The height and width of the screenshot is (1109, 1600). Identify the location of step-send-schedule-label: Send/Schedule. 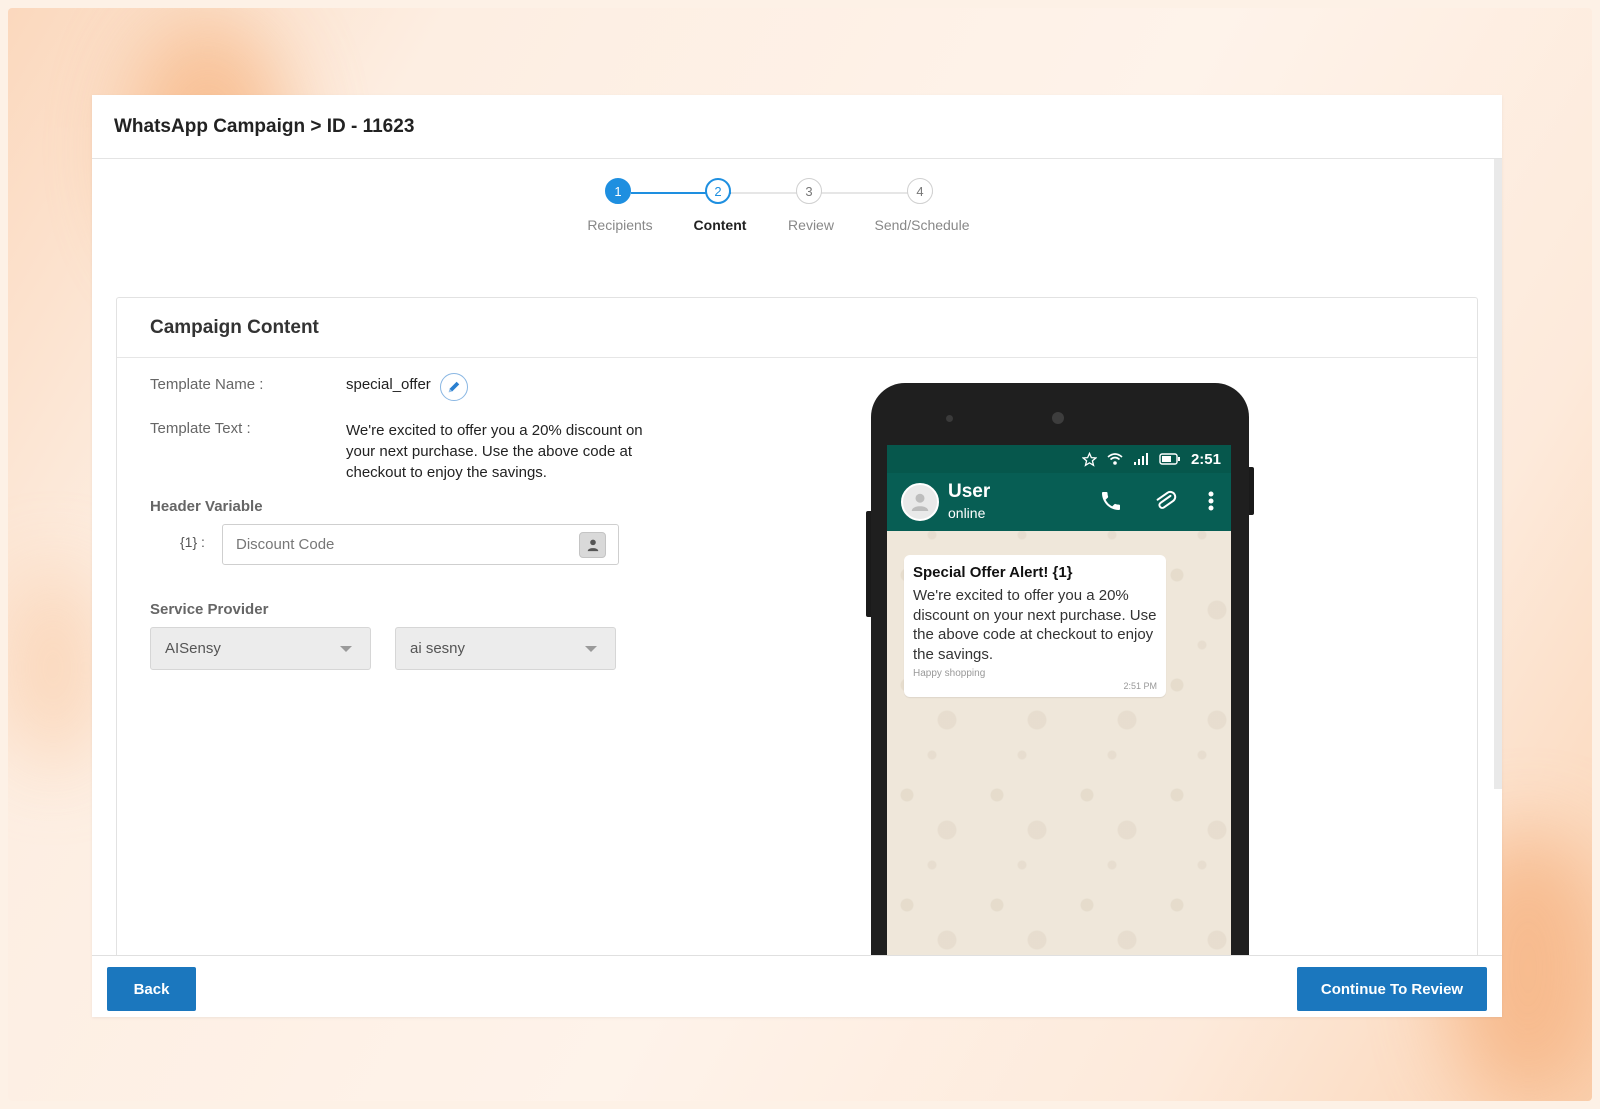
(922, 225).